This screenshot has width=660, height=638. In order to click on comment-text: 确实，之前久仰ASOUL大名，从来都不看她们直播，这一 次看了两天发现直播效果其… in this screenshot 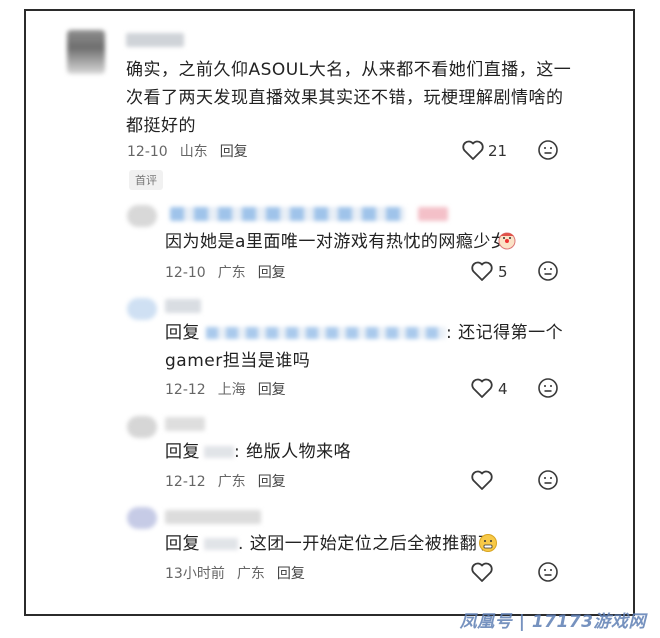, I will do `click(349, 98)`.